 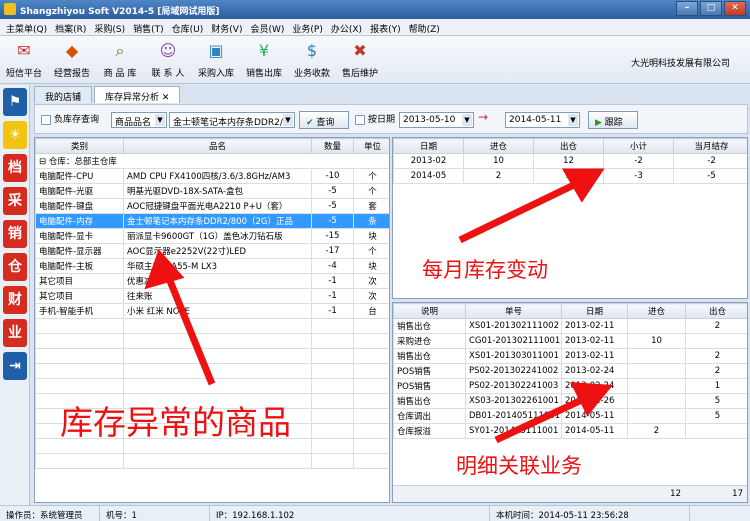 I want to click on menu-item: 报表(Y), so click(x=385, y=27).